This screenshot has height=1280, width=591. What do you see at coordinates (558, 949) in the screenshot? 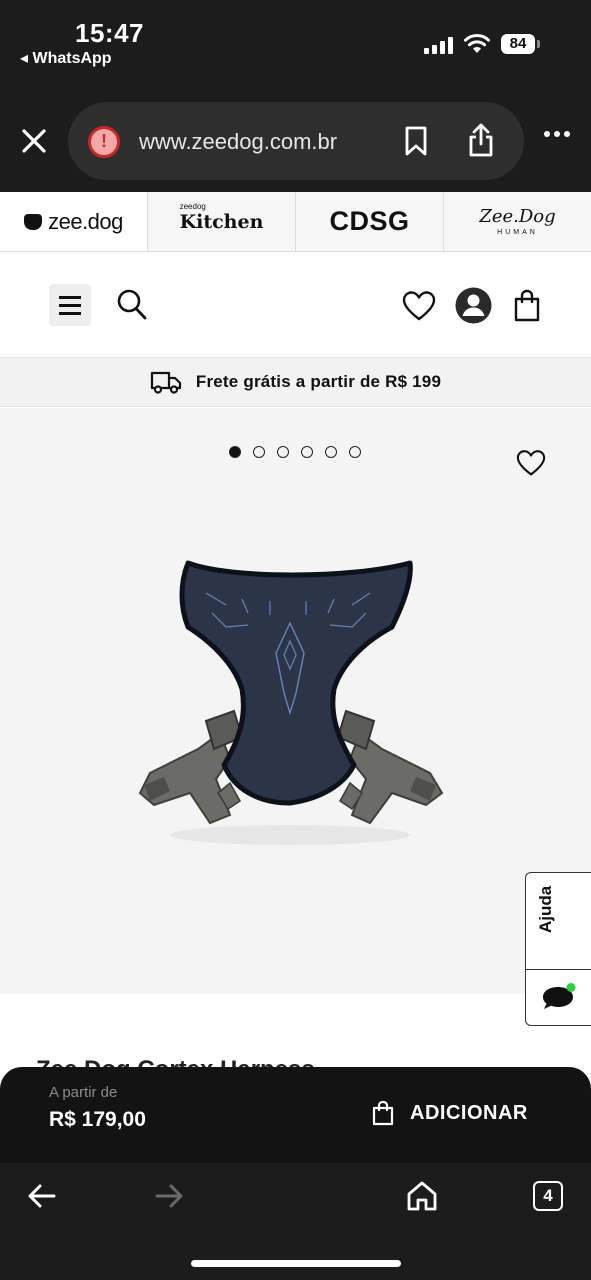
I see `help-widget: Ajuda` at bounding box center [558, 949].